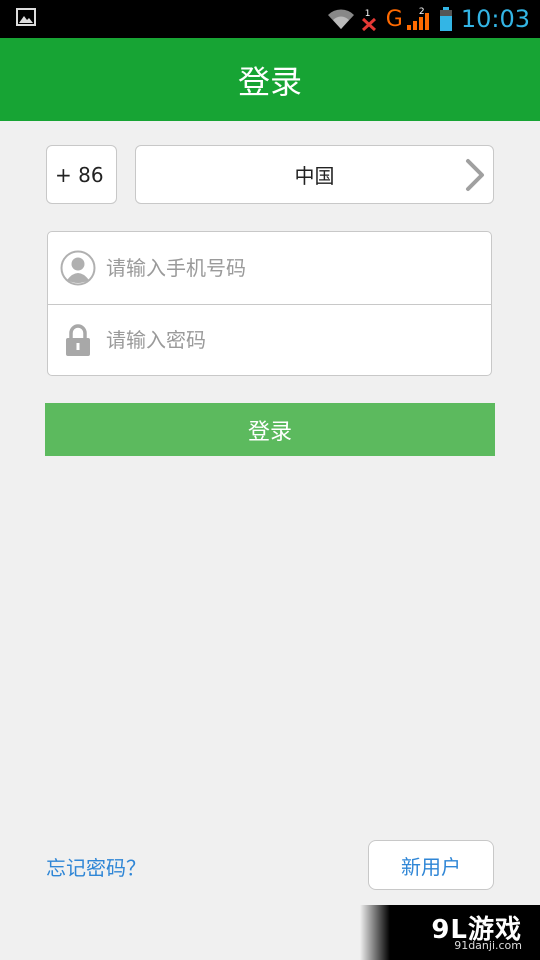  I want to click on new-user-label: 新用户, so click(431, 866).